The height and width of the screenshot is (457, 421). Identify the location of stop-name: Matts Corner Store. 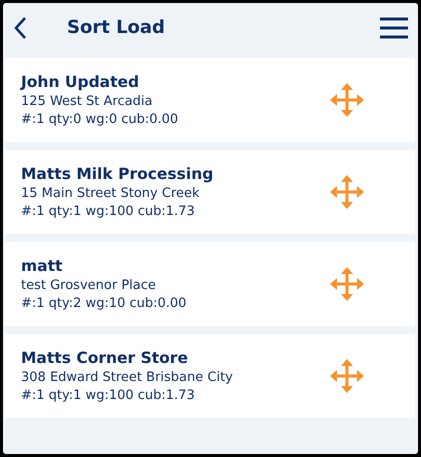
(105, 358).